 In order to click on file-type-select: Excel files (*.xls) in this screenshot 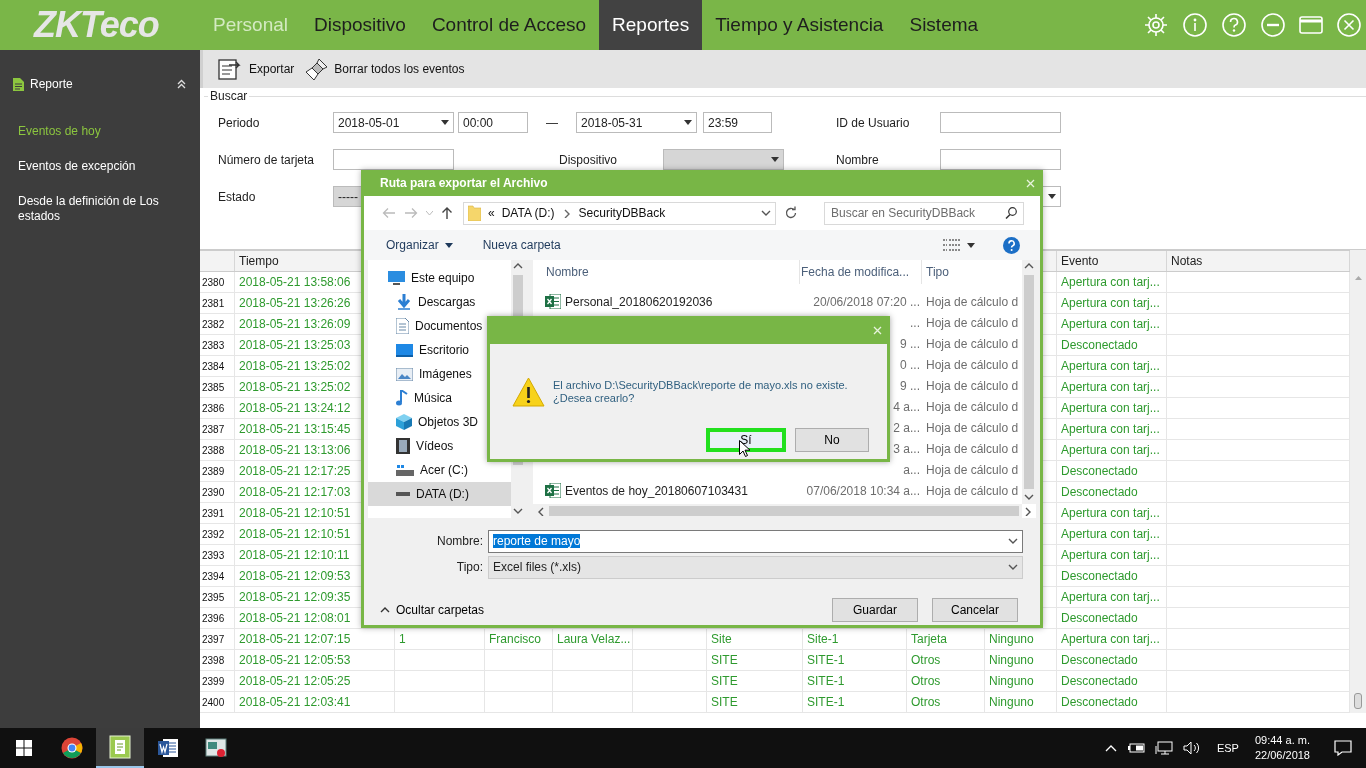, I will do `click(755, 567)`.